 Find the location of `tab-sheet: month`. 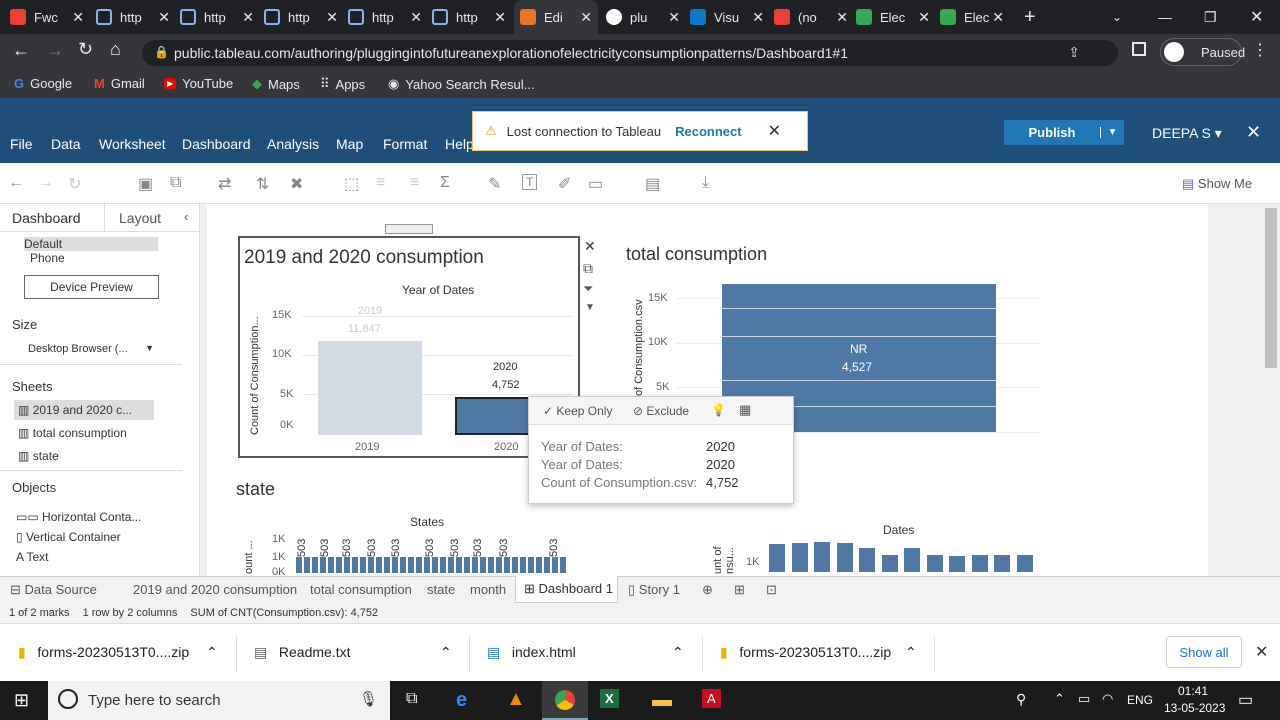

tab-sheet: month is located at coordinates (488, 589).